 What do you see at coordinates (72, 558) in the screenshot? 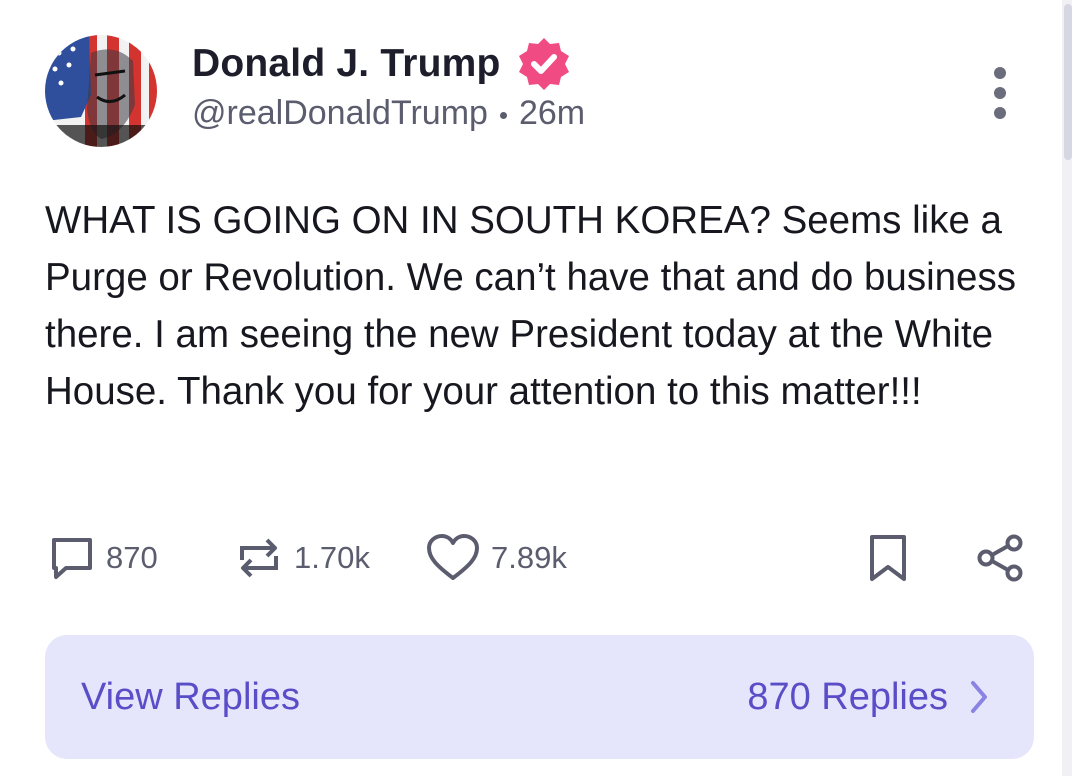
I see `reply-icon` at bounding box center [72, 558].